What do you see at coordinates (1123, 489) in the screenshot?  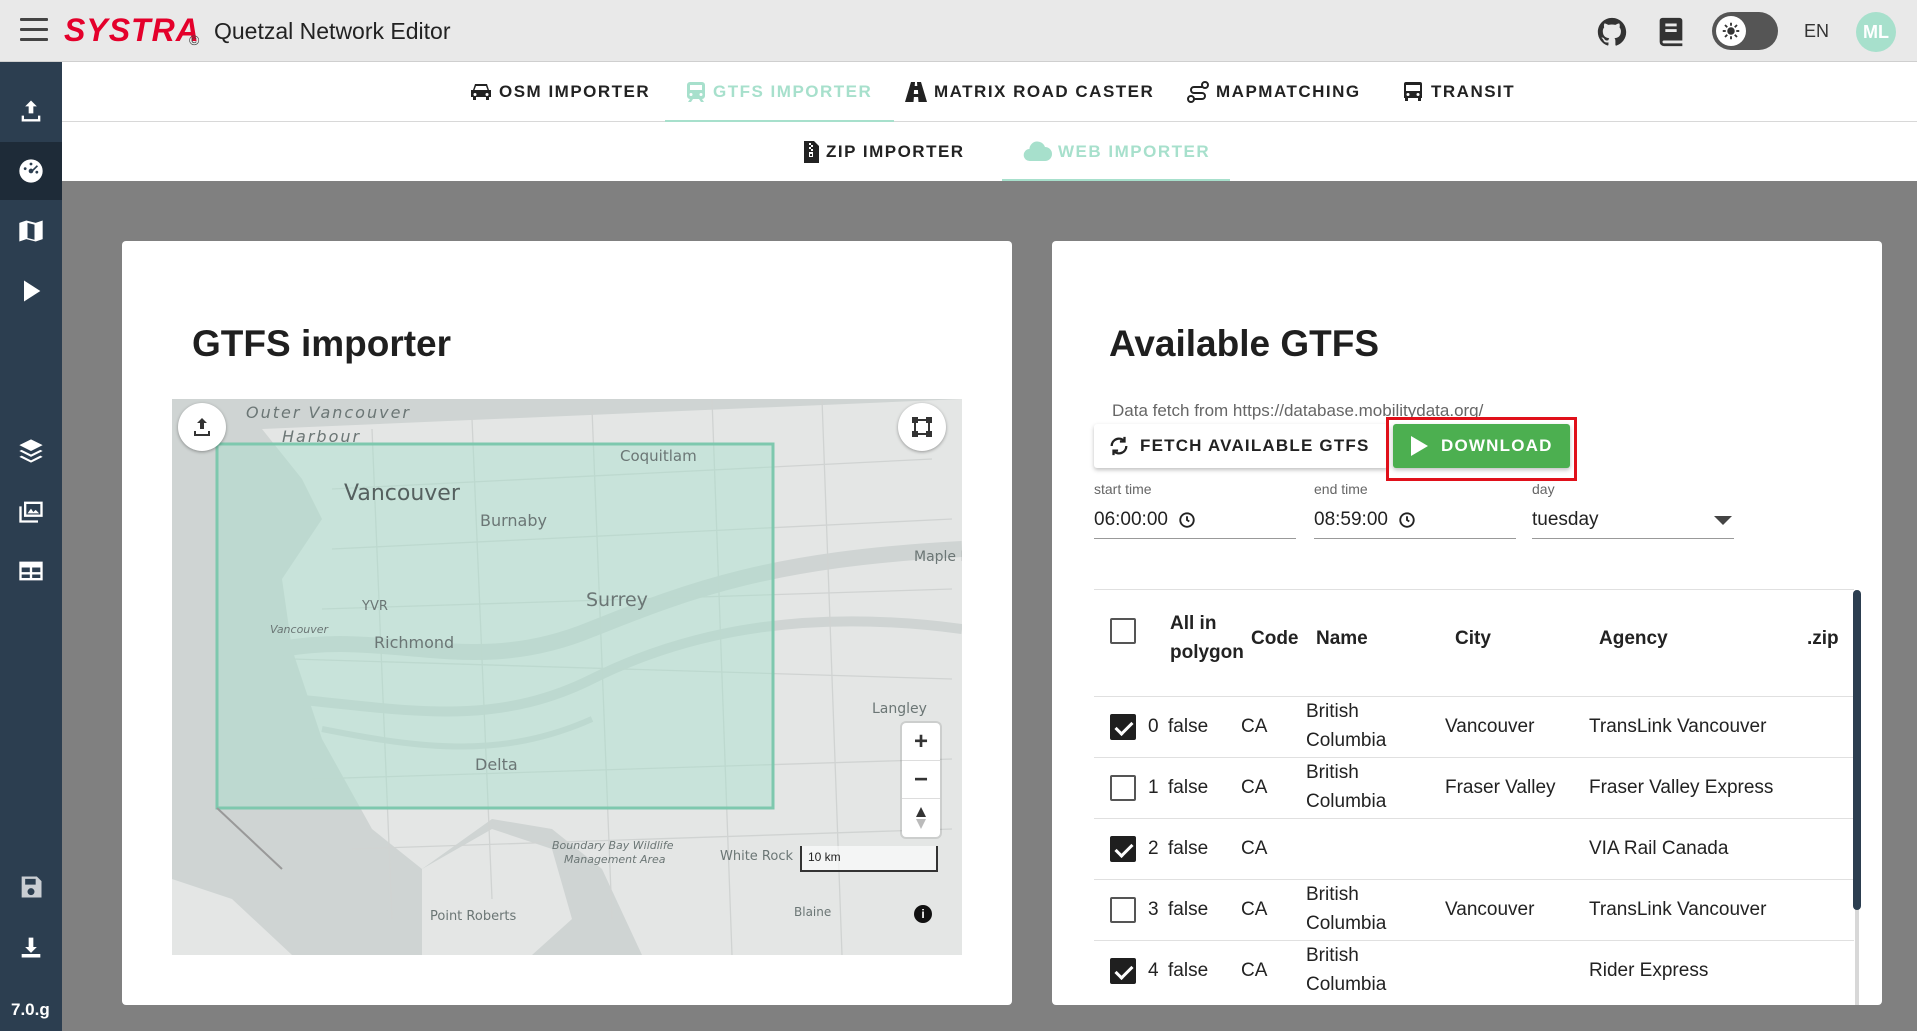 I see `field-label: start time` at bounding box center [1123, 489].